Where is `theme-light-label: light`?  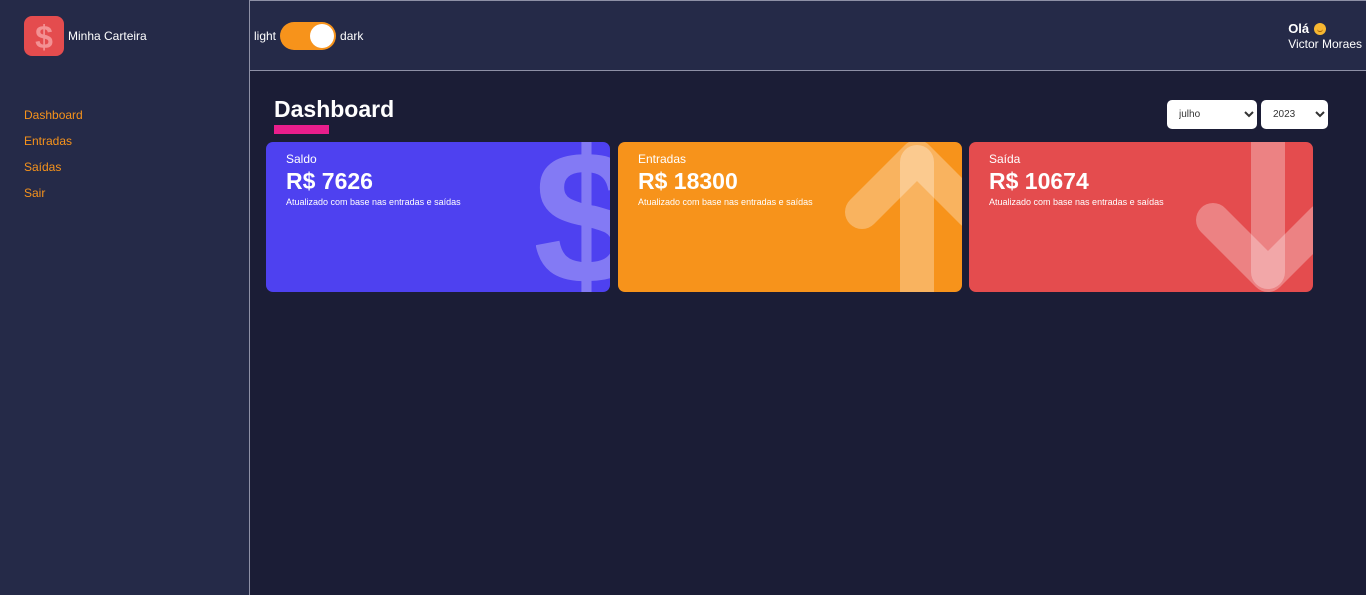 theme-light-label: light is located at coordinates (265, 36).